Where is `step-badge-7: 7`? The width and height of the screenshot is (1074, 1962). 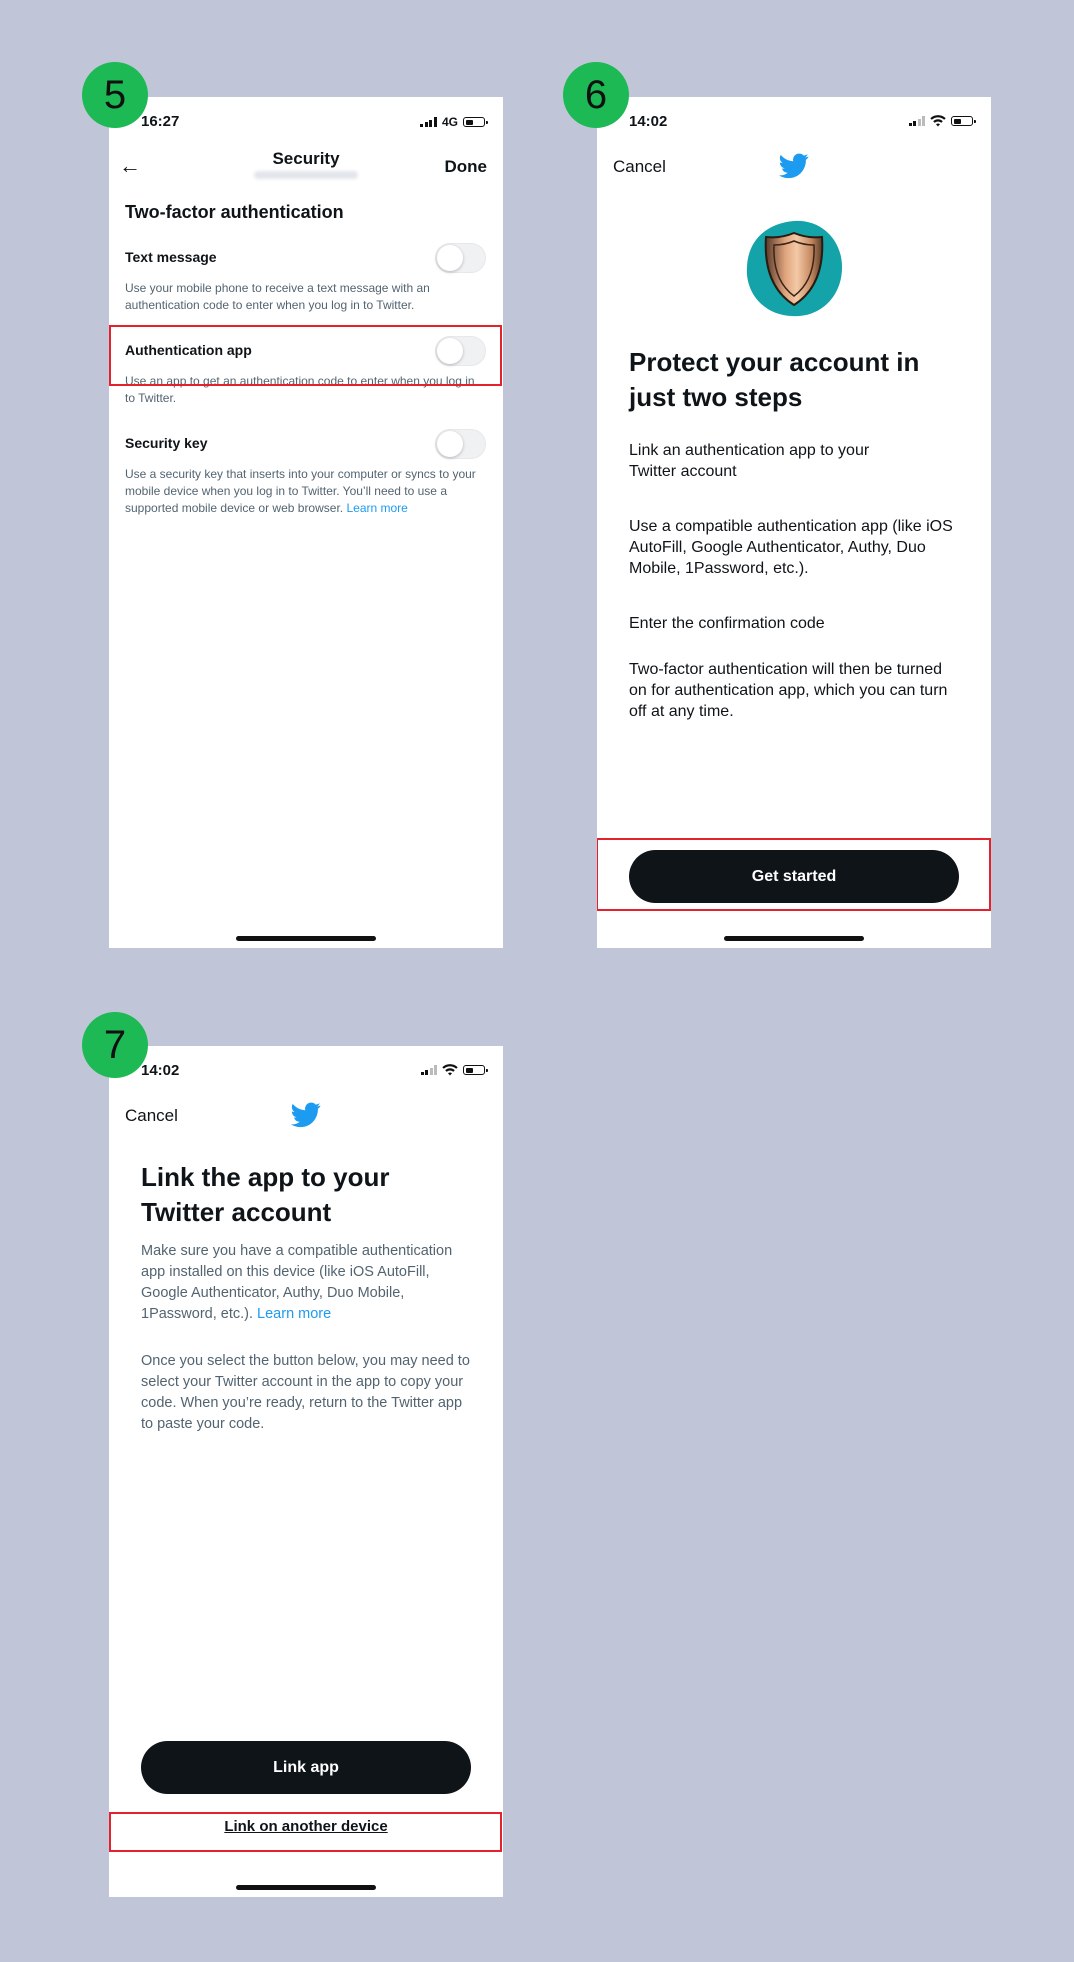
step-badge-7: 7 is located at coordinates (115, 1045).